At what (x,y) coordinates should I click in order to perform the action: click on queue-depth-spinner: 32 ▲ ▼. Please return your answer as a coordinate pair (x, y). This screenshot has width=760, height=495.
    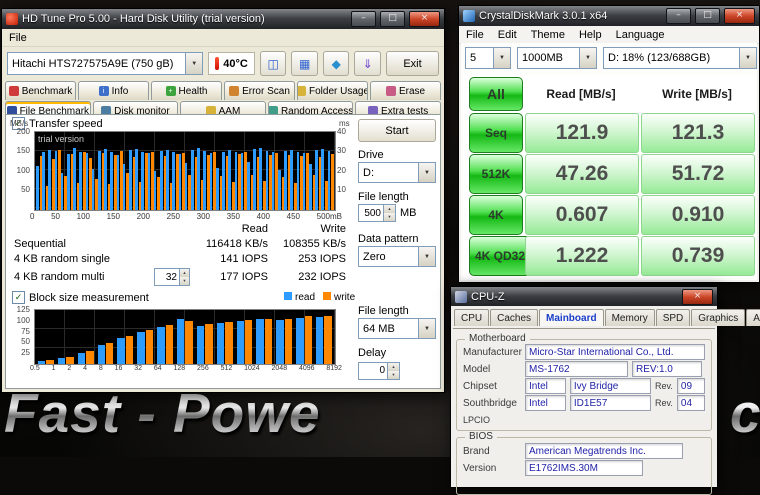
    Looking at the image, I should click on (172, 277).